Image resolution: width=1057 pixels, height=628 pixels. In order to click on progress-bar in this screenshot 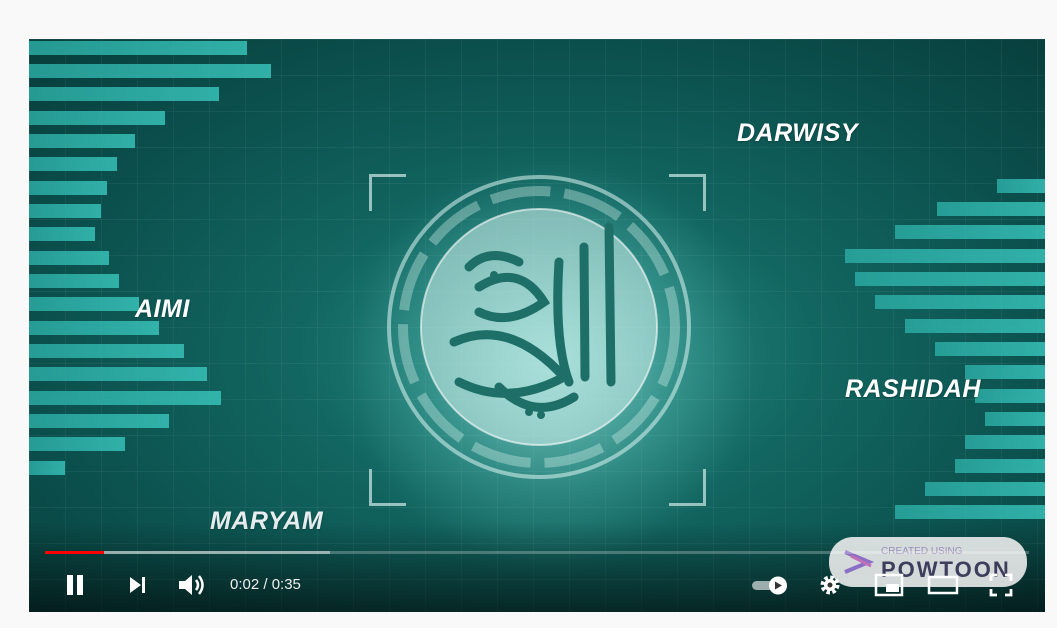, I will do `click(537, 552)`.